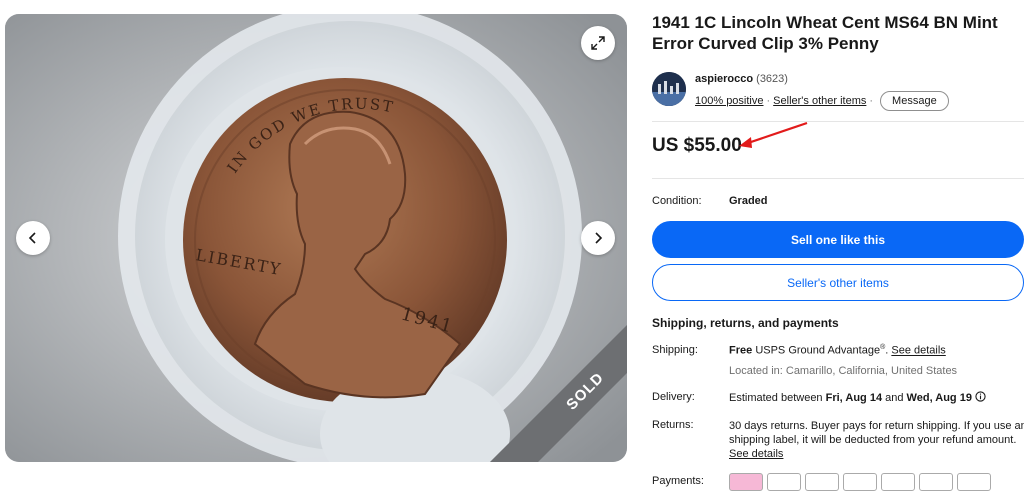  I want to click on shipping-section-title: Shipping, returns, and payments, so click(745, 323).